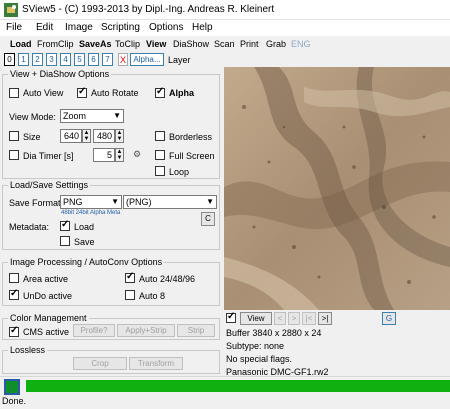 This screenshot has width=450, height=409. What do you see at coordinates (94, 330) in the screenshot?
I see `profile-button: Profile?` at bounding box center [94, 330].